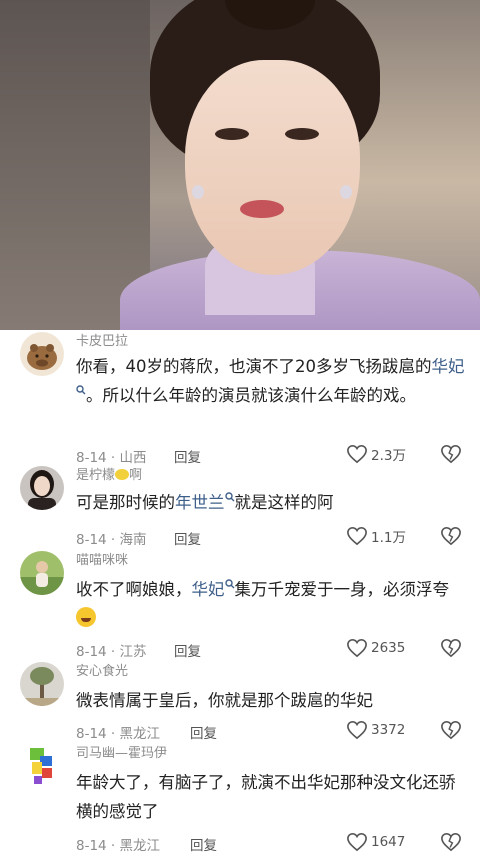 This screenshot has height=856, width=480. I want to click on comment-meta: 8-14 · 海南, so click(111, 540).